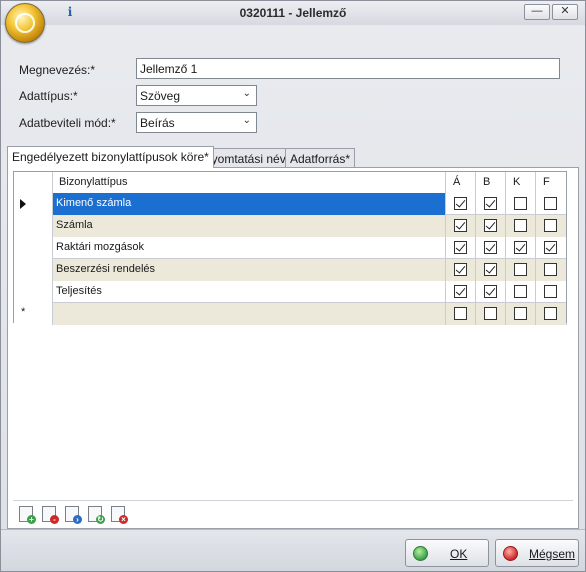  What do you see at coordinates (249, 314) in the screenshot?
I see `row-type-cell` at bounding box center [249, 314].